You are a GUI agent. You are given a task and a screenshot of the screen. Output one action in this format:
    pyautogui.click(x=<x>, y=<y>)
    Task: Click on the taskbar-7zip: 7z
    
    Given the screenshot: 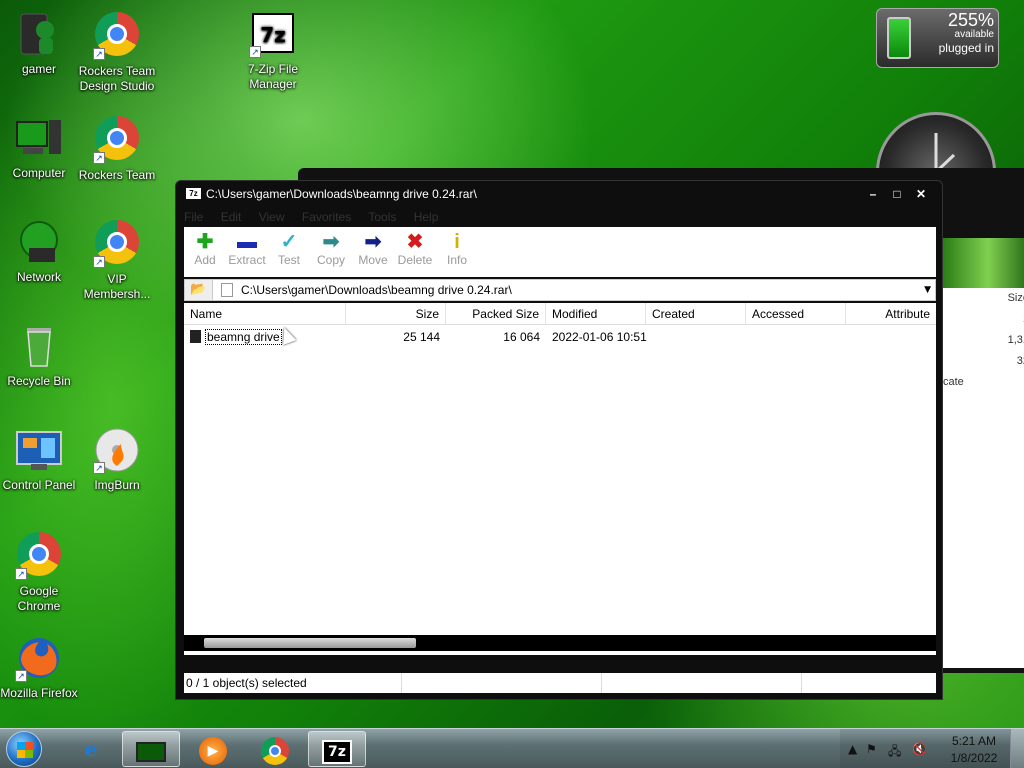 What is the action you would take?
    pyautogui.click(x=337, y=749)
    